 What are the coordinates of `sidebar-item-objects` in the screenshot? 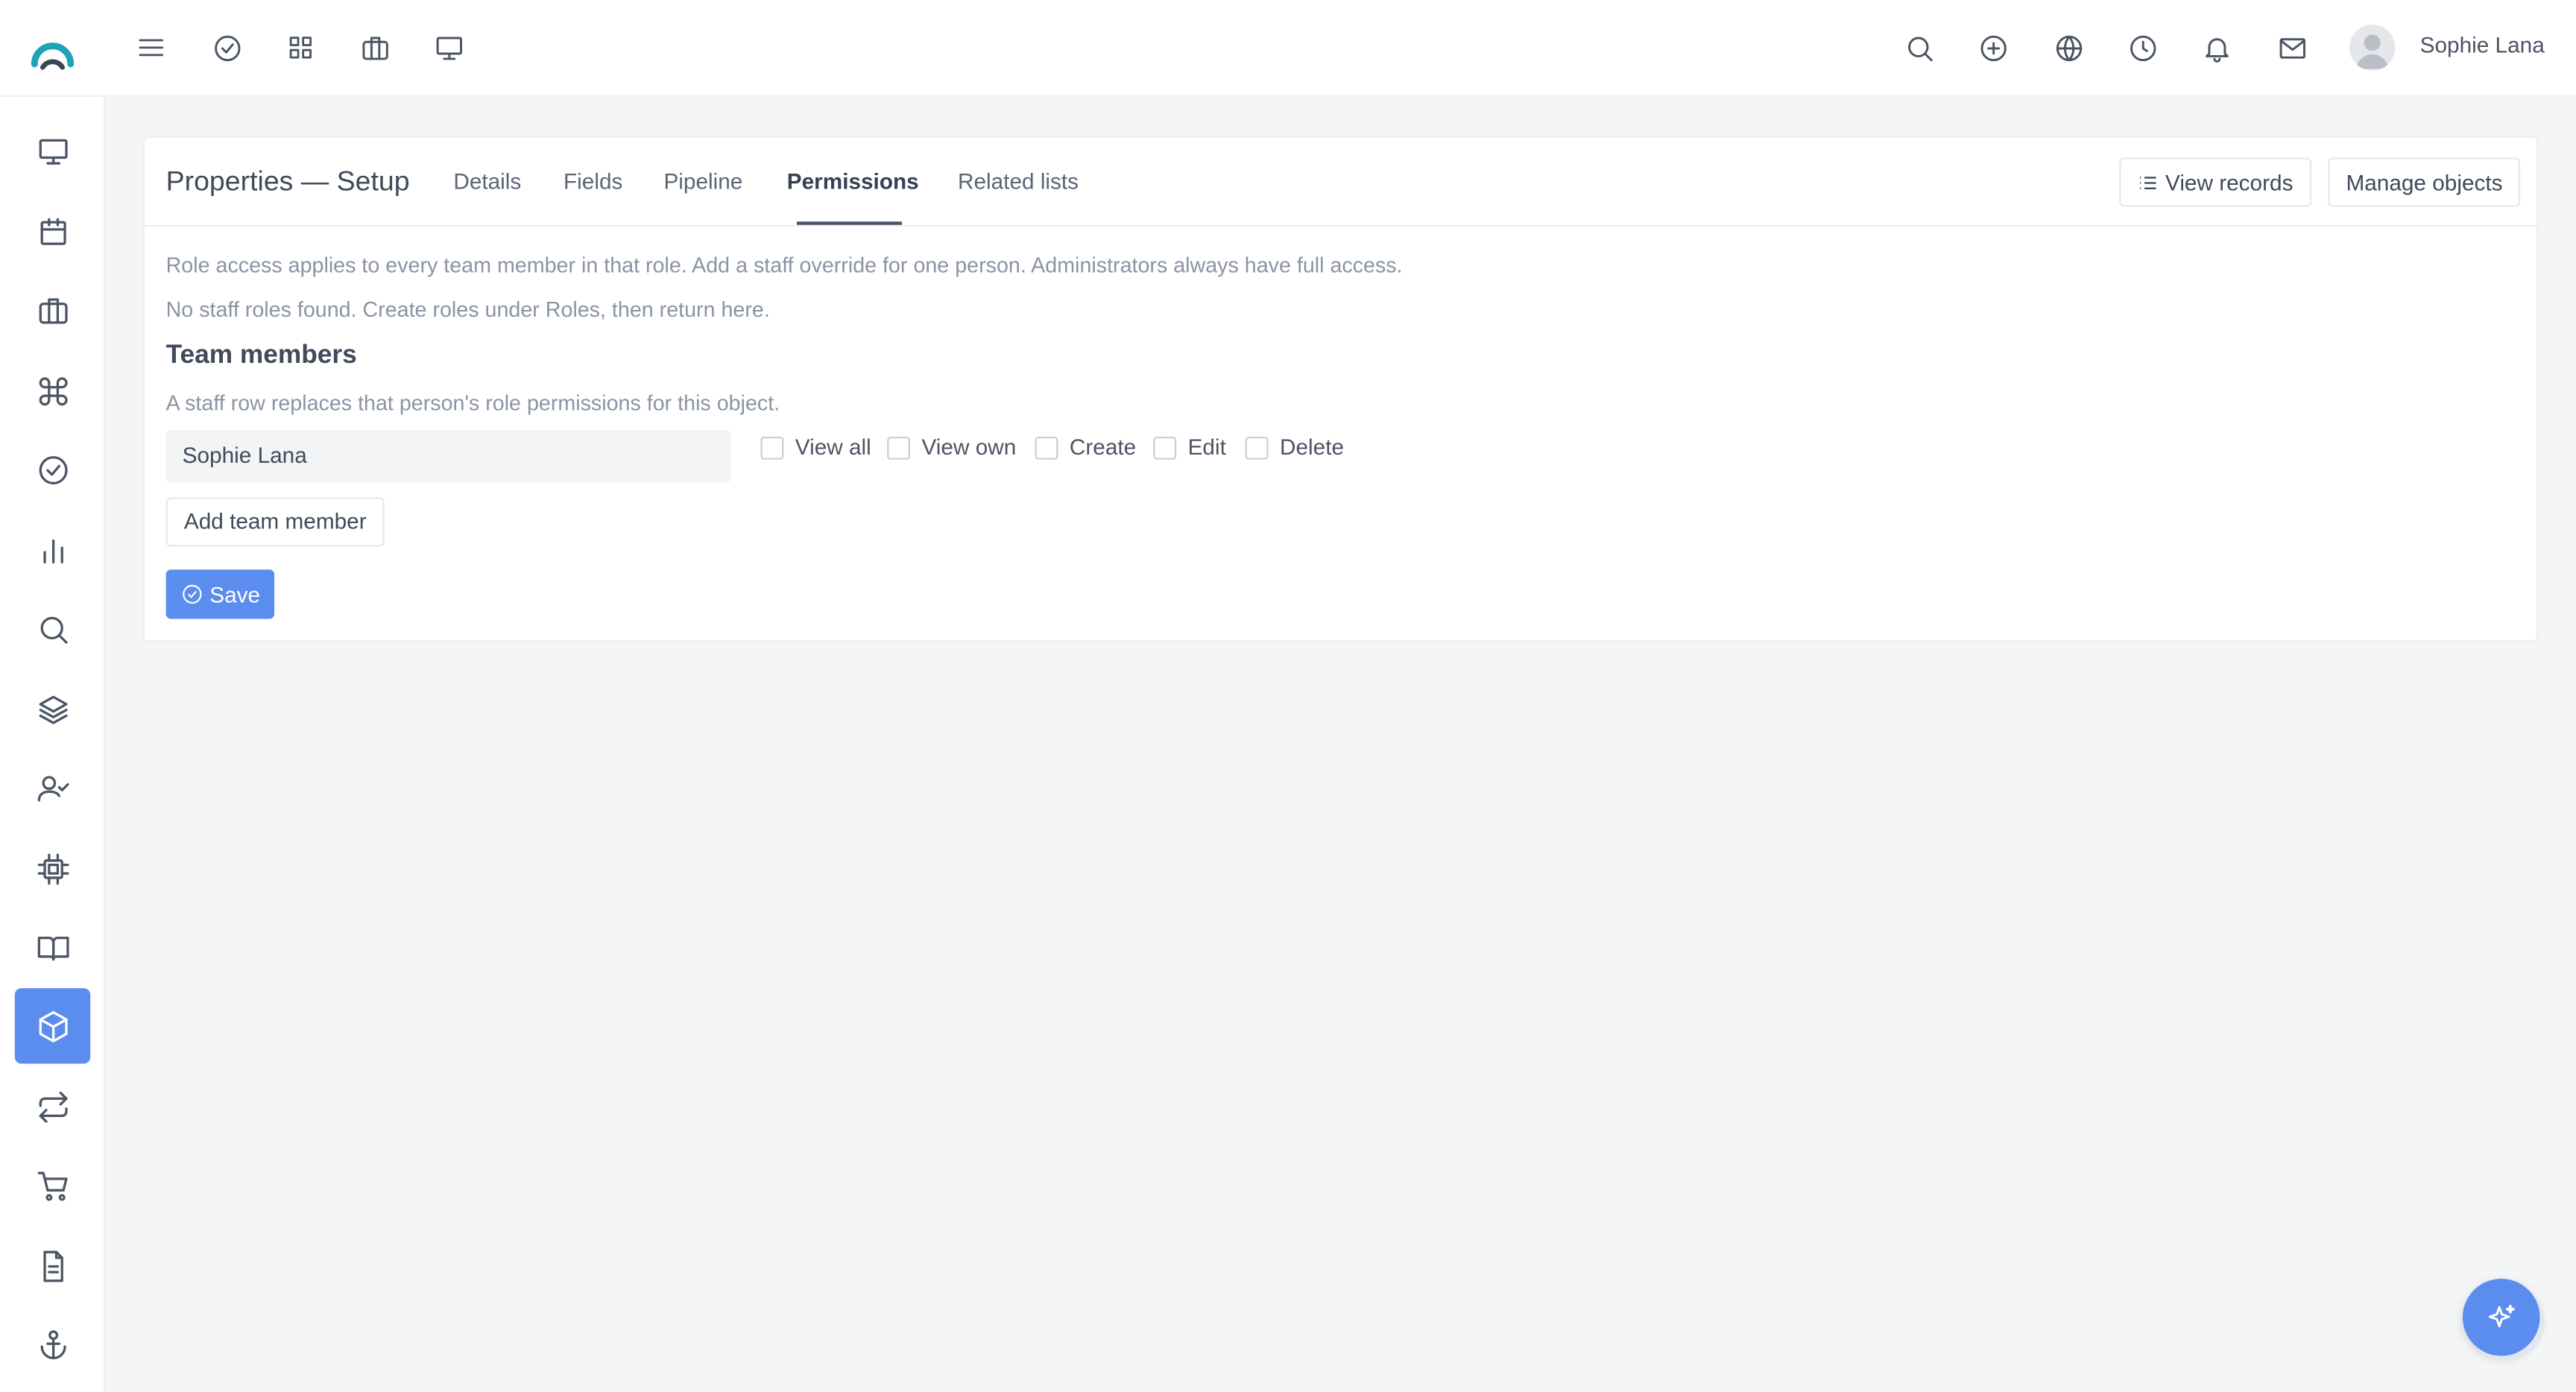 It's located at (52, 1026).